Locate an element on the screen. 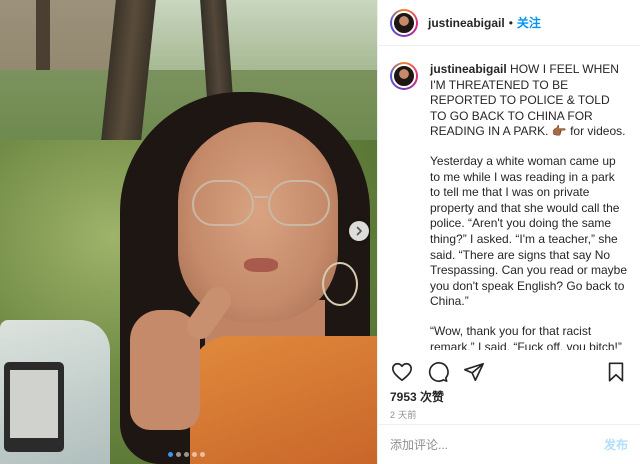 The image size is (640, 464). avatar is located at coordinates (404, 22).